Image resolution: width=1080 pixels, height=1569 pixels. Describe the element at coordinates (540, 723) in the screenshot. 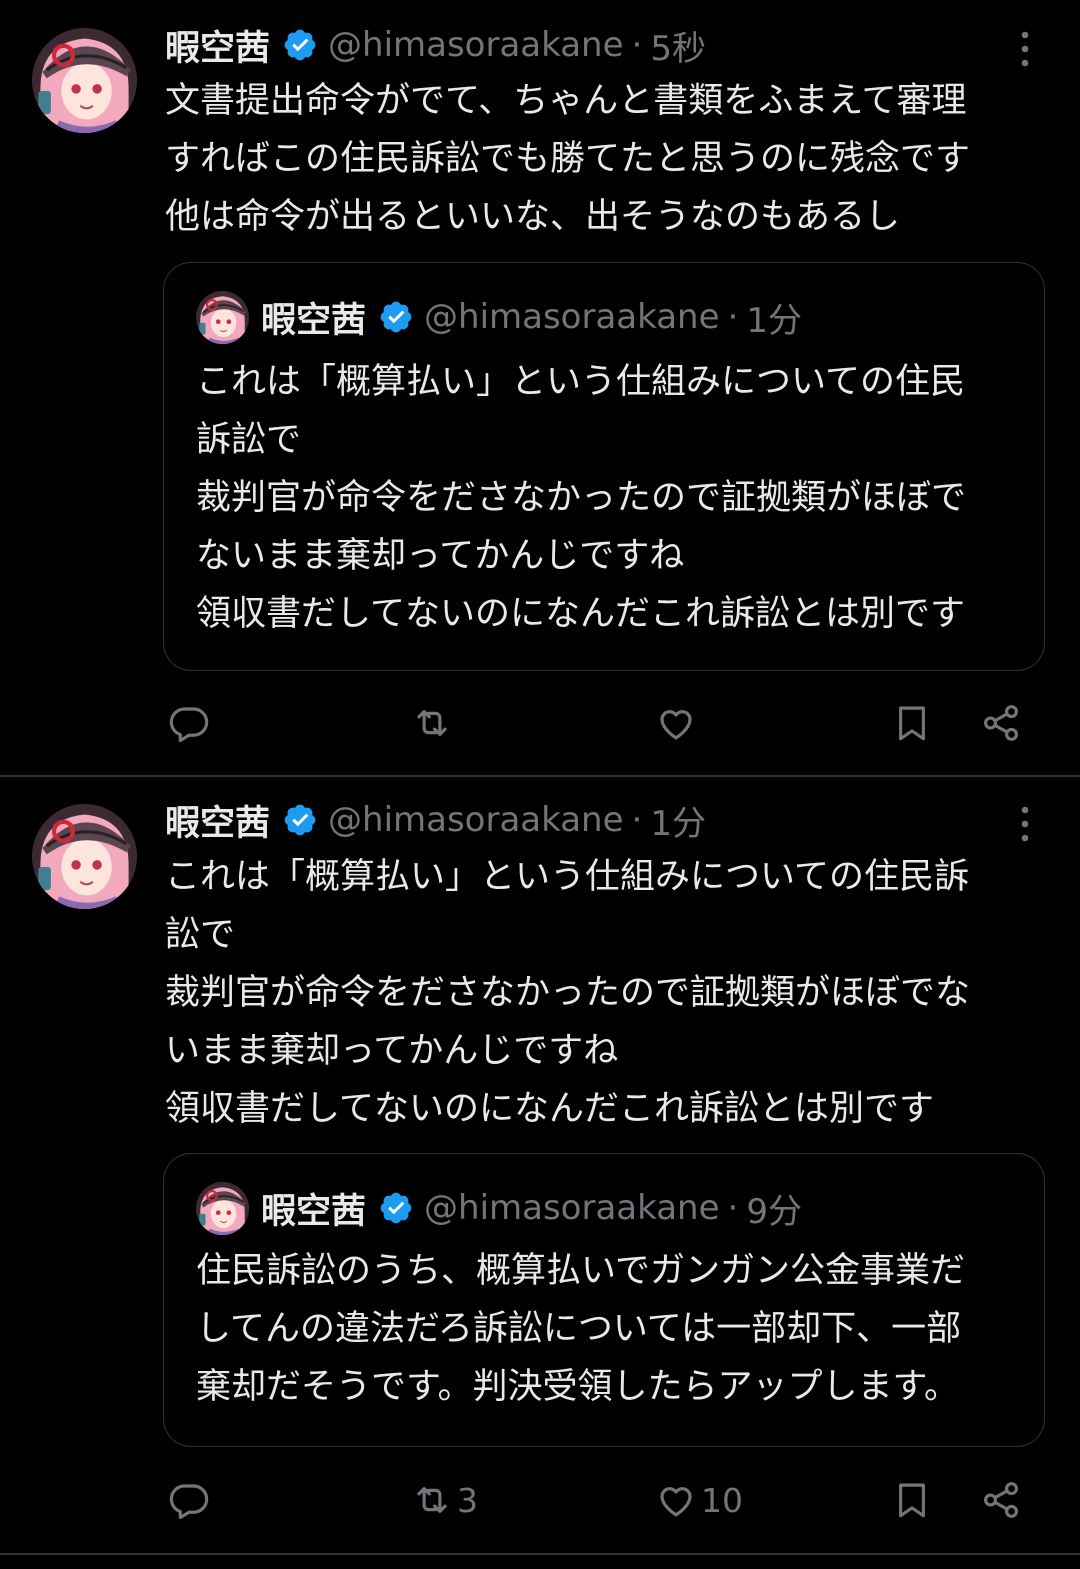

I see `action-bar` at that location.